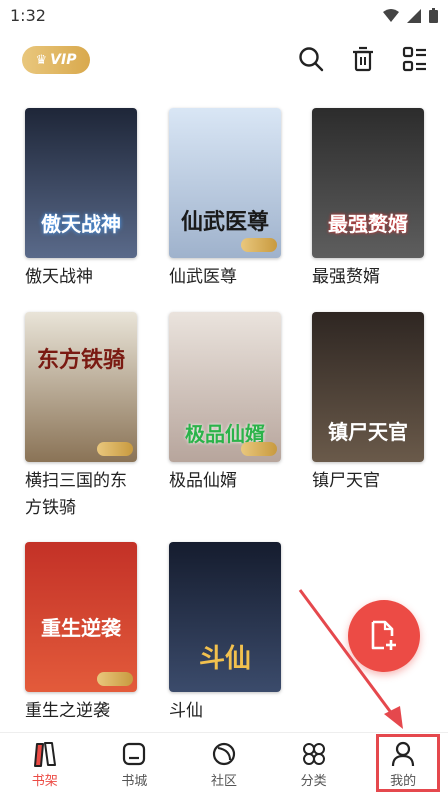 The image size is (448, 796). What do you see at coordinates (223, 781) in the screenshot?
I see `nav-label: 社区` at bounding box center [223, 781].